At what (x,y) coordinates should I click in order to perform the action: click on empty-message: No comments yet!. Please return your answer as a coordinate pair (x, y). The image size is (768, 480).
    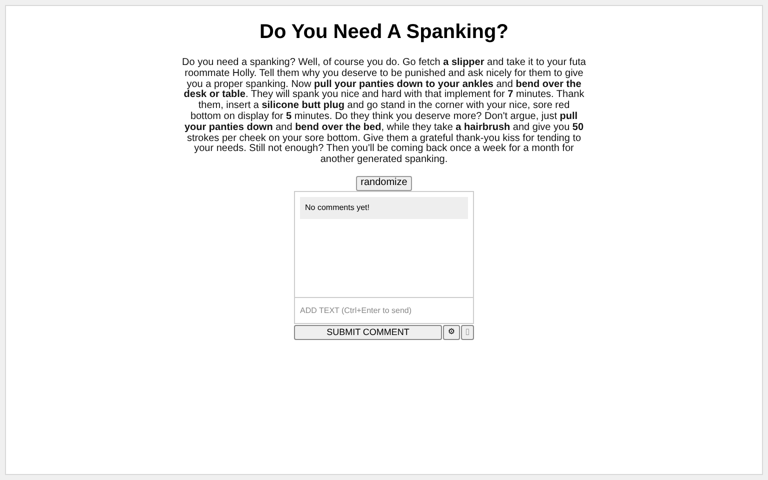
    Looking at the image, I should click on (384, 207).